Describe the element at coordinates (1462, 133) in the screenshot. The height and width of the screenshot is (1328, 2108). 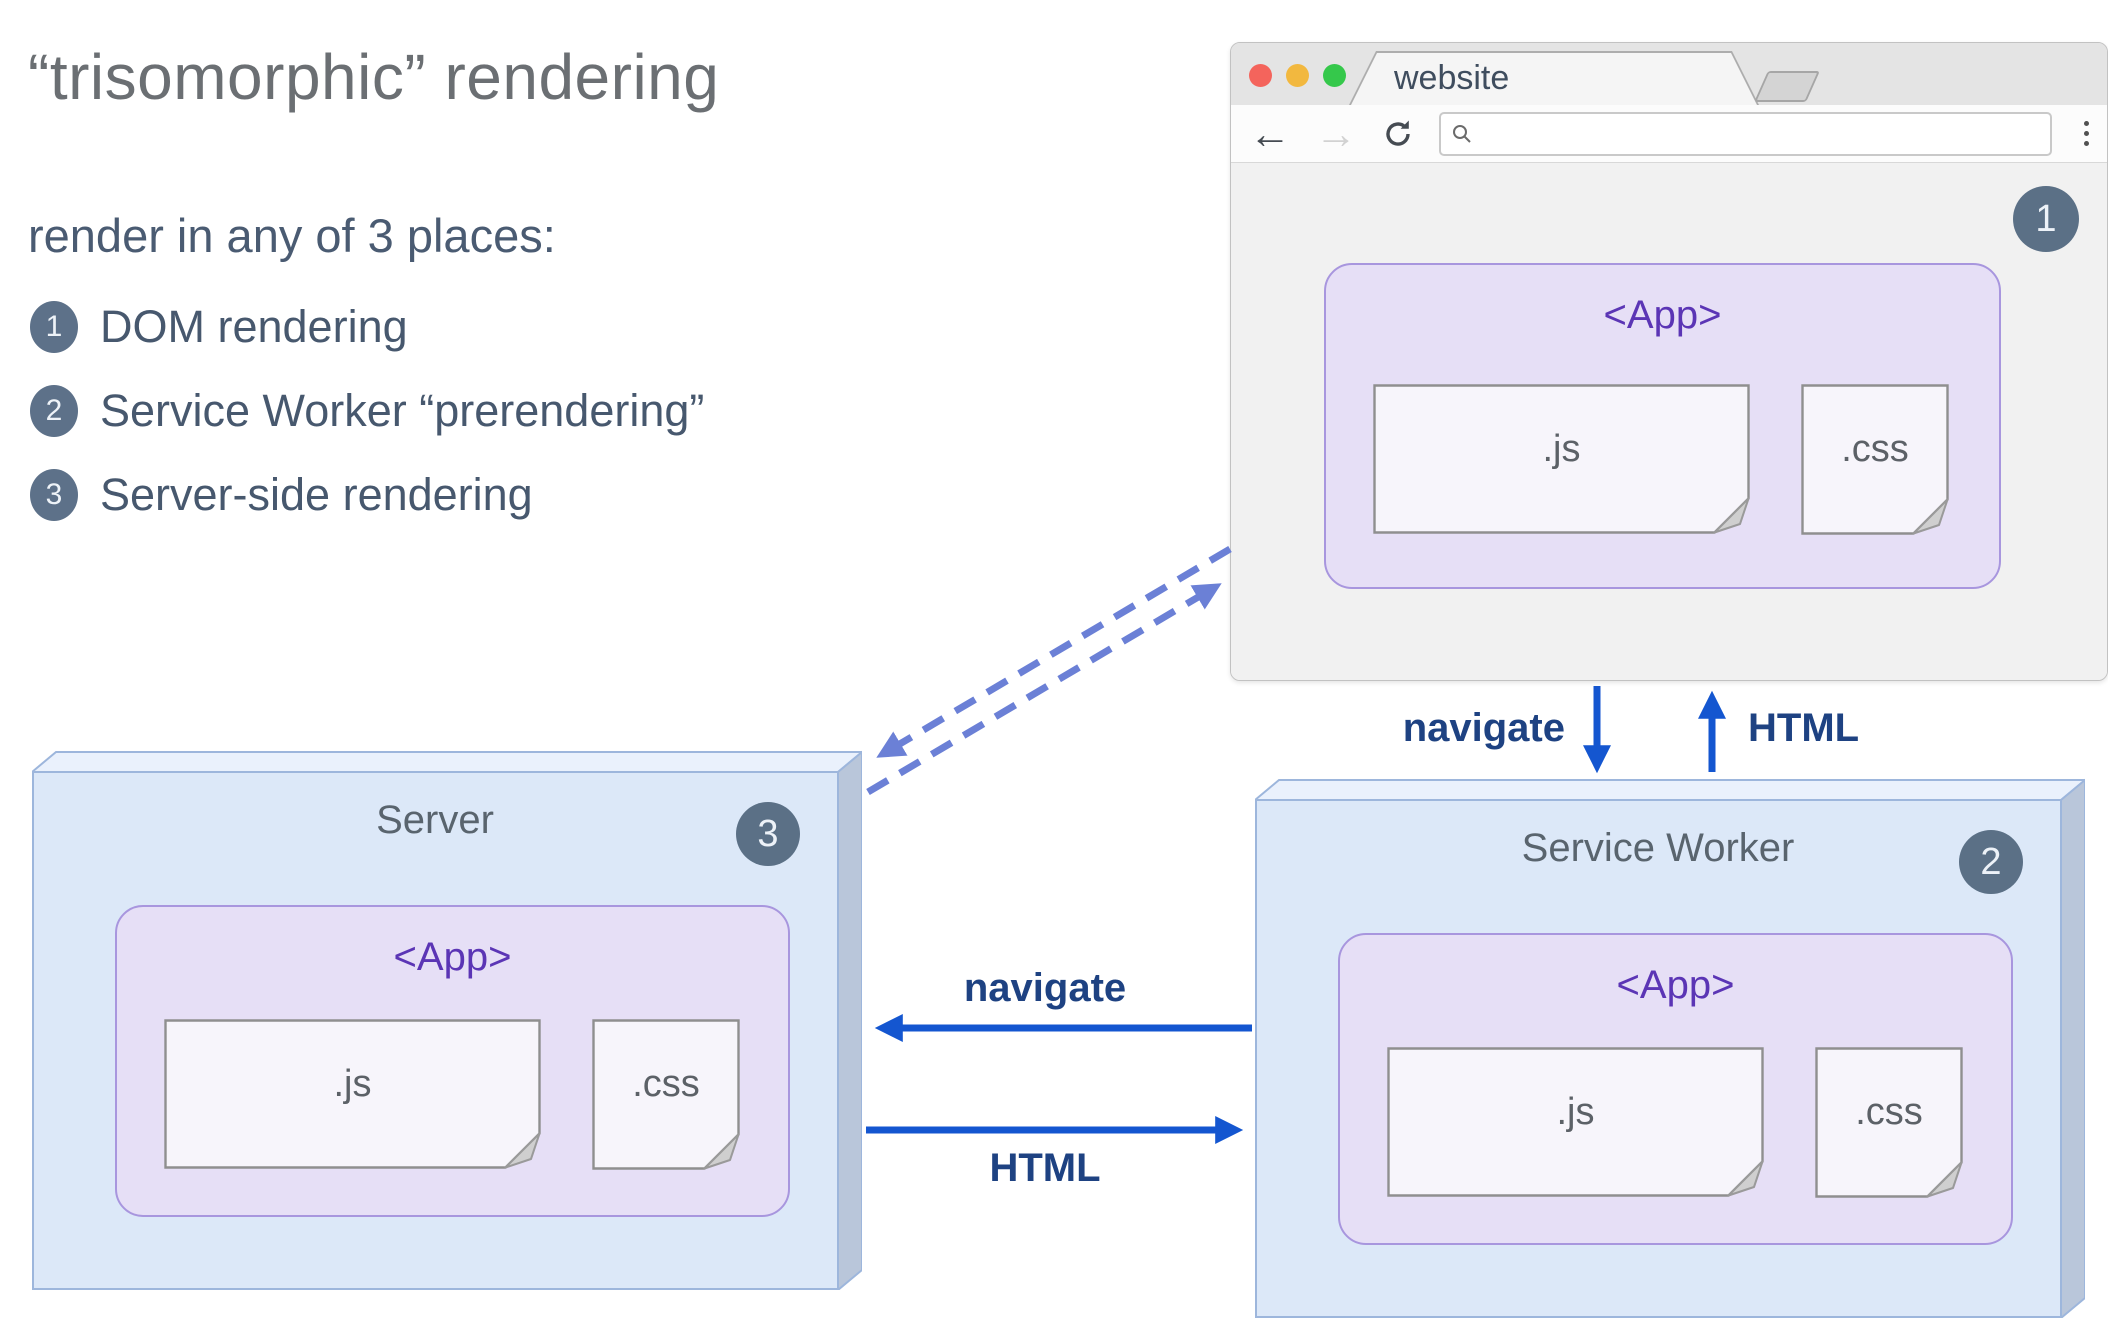
I see `search-icon` at that location.